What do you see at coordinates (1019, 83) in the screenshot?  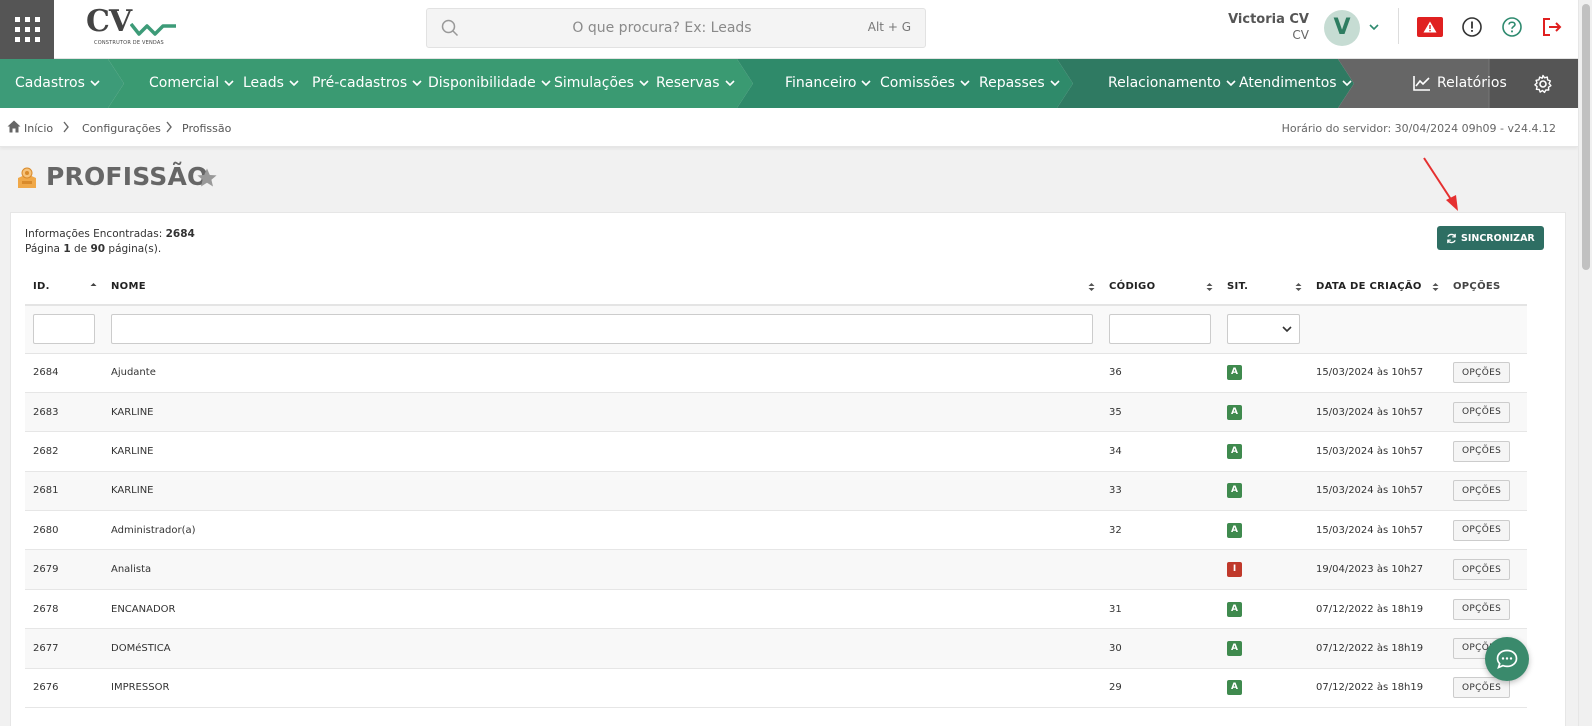 I see `nav-repasses: Repasses` at bounding box center [1019, 83].